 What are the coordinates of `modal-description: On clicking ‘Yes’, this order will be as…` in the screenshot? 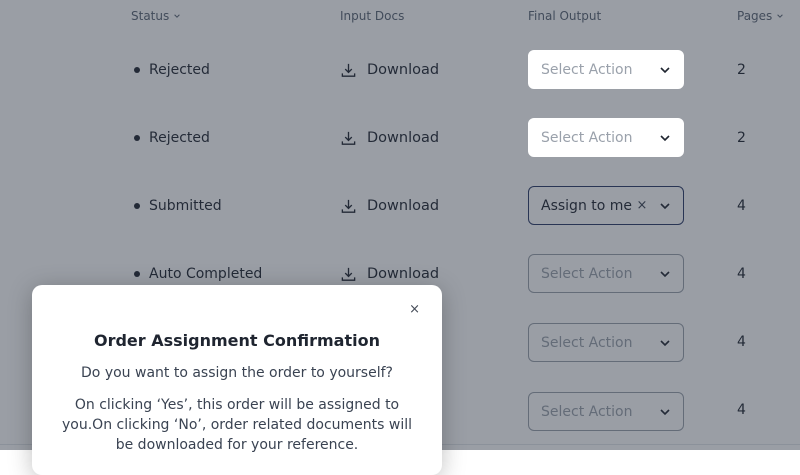 It's located at (237, 425).